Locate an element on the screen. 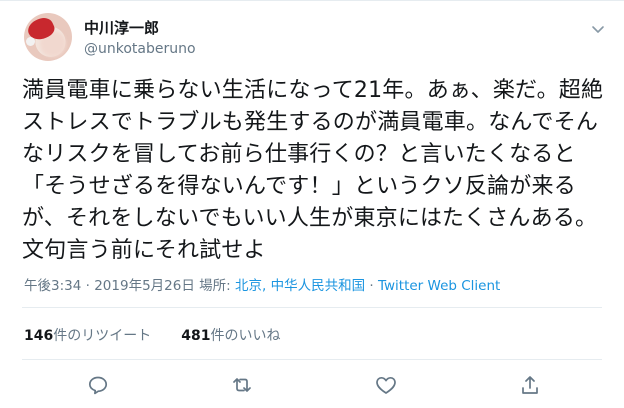  retweet-stat: 146件のリツイート is located at coordinates (87, 336).